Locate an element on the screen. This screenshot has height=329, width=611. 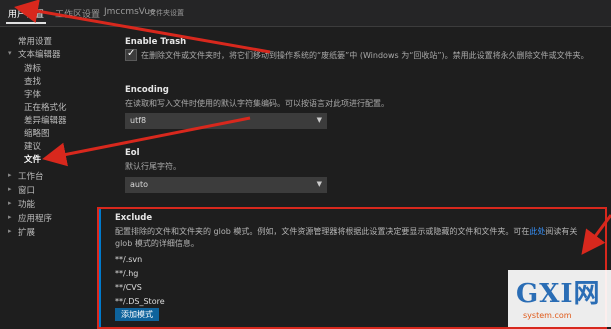
tab-folder-settings: 文件夹设置 is located at coordinates (166, 13).